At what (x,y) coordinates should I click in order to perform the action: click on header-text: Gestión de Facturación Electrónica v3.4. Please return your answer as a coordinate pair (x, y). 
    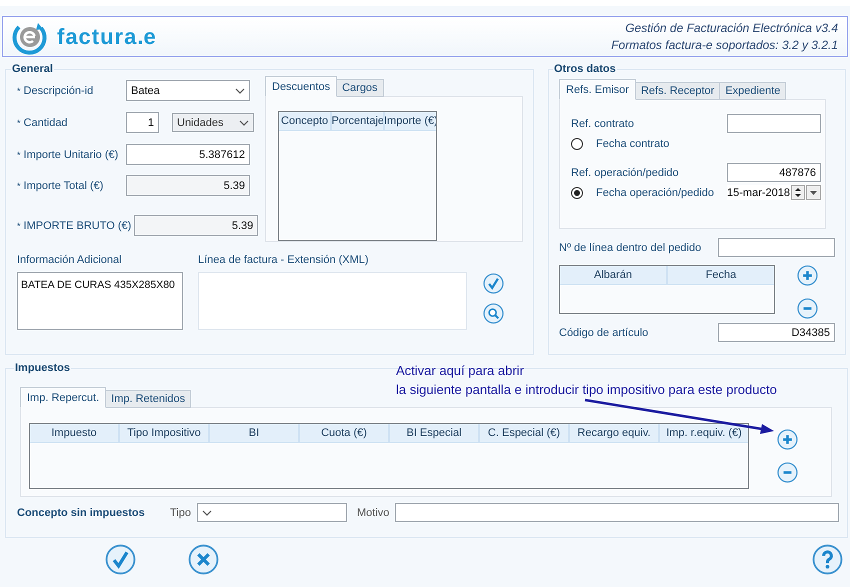
    Looking at the image, I should click on (731, 28).